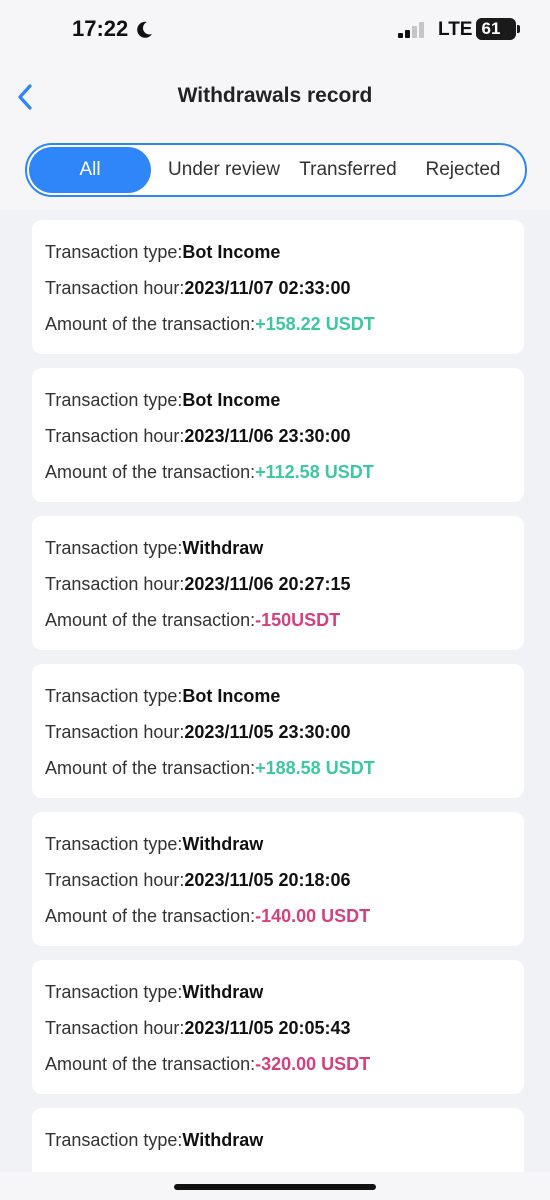 This screenshot has width=550, height=1200. Describe the element at coordinates (315, 768) in the screenshot. I see `amount-value: +188.58 USDT` at that location.